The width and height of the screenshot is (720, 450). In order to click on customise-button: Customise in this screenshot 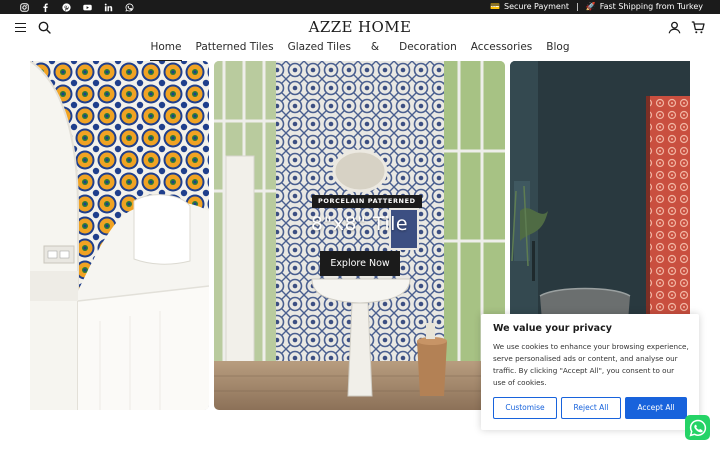, I will do `click(525, 408)`.